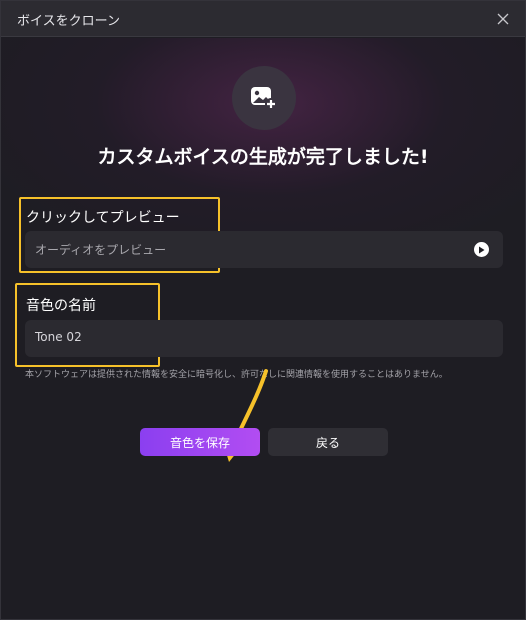  I want to click on voice-name-label: 音色の名前, so click(61, 306).